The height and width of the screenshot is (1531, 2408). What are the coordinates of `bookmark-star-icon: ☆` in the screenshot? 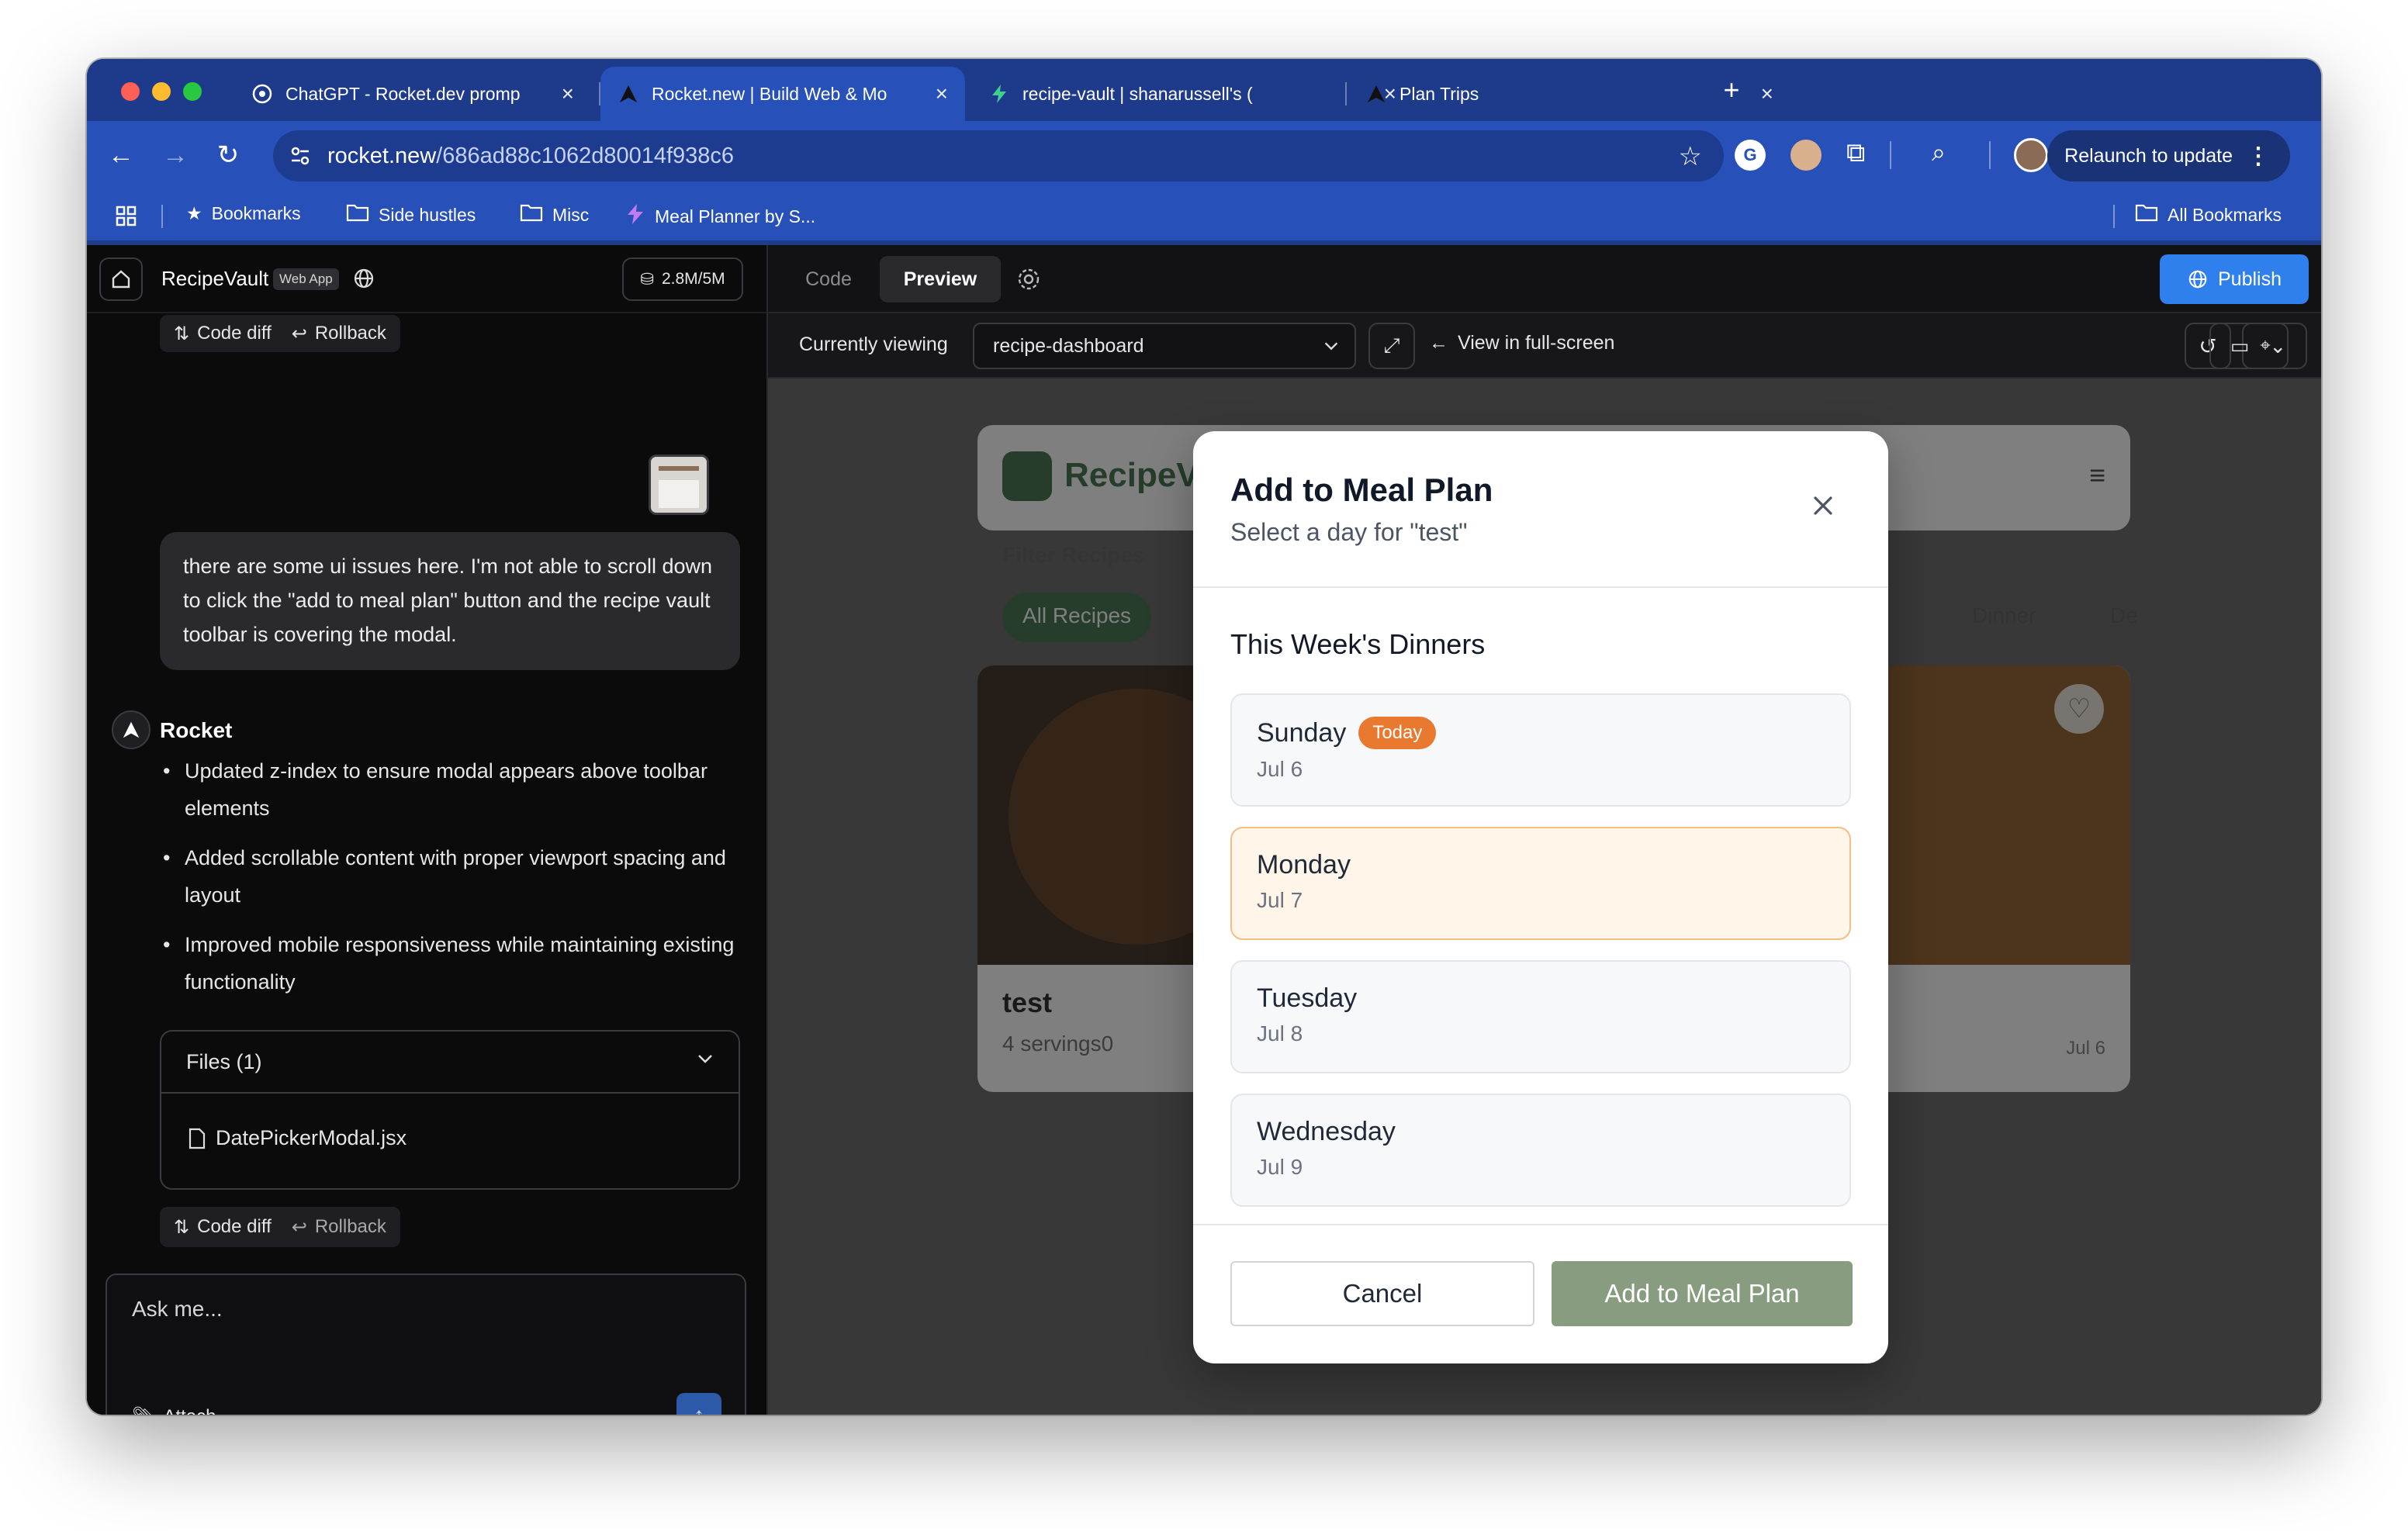 It's located at (1691, 156).